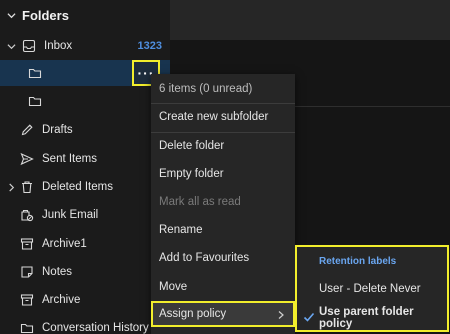 This screenshot has width=450, height=334. What do you see at coordinates (27, 272) in the screenshot?
I see `note-icon` at bounding box center [27, 272].